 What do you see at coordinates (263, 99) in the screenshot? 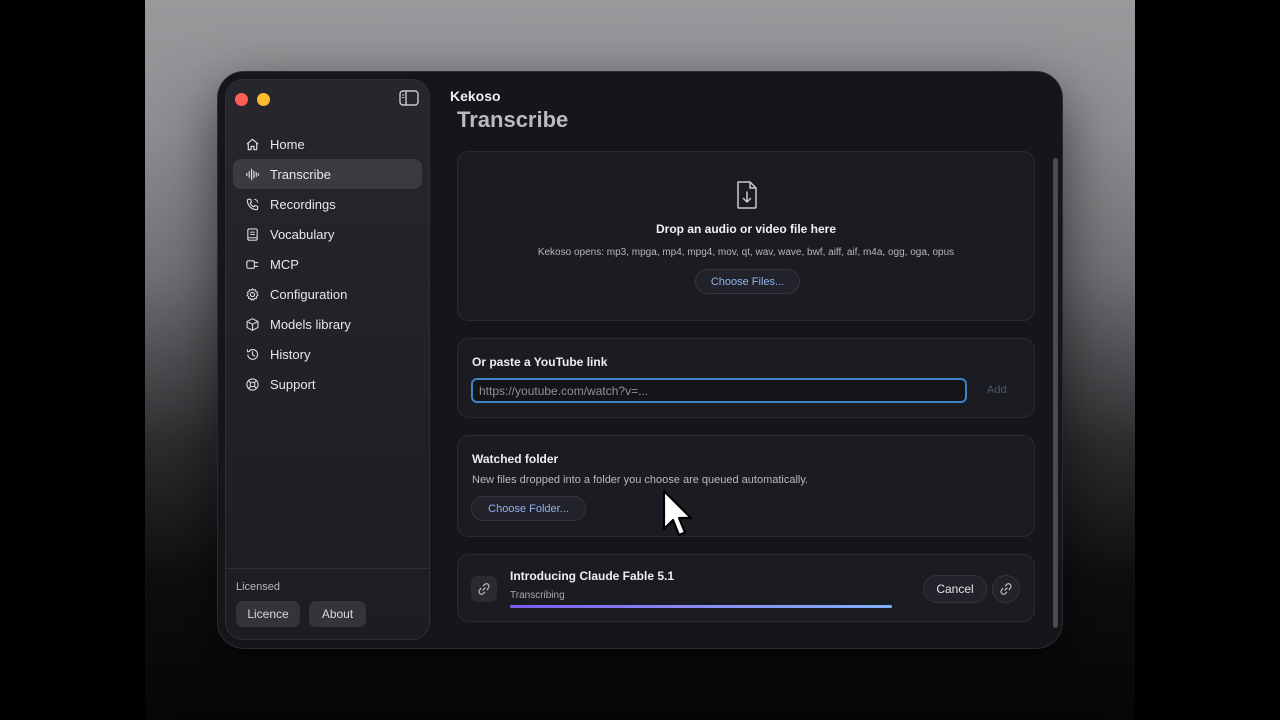
I see `minimize-window-button` at bounding box center [263, 99].